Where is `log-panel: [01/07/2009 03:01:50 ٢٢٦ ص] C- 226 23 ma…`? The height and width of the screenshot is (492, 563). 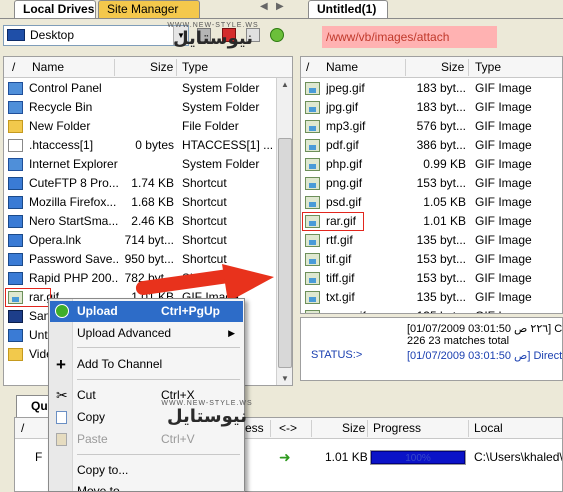
log-panel: [01/07/2009 03:01:50 ٢٢٦ ص] C- 226 23 ma… is located at coordinates (431, 349).